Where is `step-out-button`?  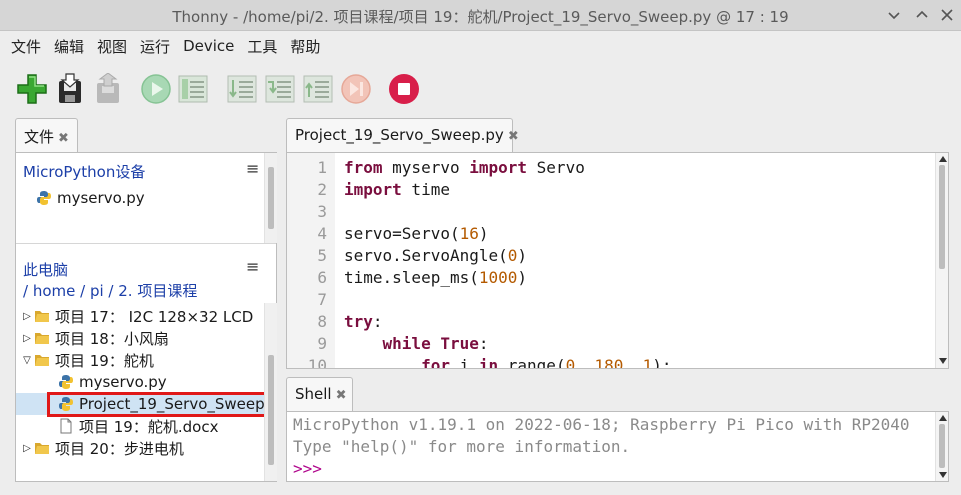
step-out-button is located at coordinates (318, 89).